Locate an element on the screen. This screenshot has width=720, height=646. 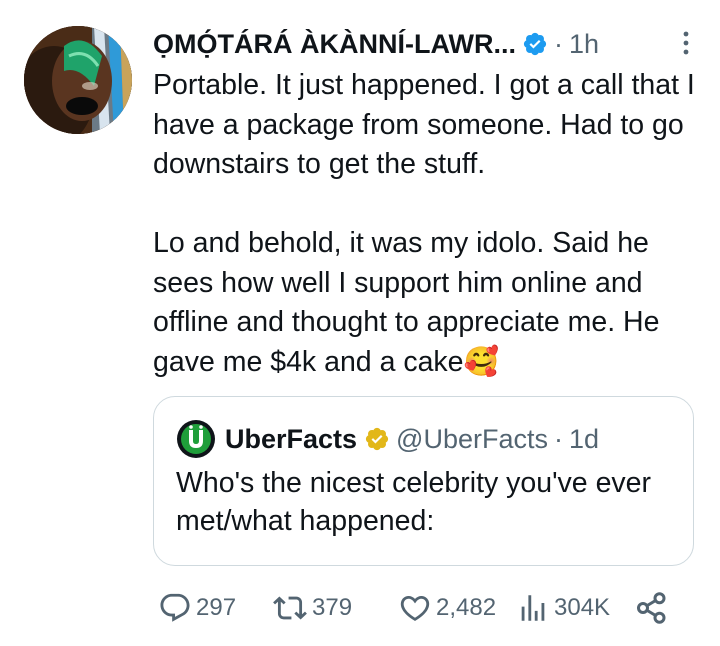
quote-display-name: UberFacts is located at coordinates (291, 439).